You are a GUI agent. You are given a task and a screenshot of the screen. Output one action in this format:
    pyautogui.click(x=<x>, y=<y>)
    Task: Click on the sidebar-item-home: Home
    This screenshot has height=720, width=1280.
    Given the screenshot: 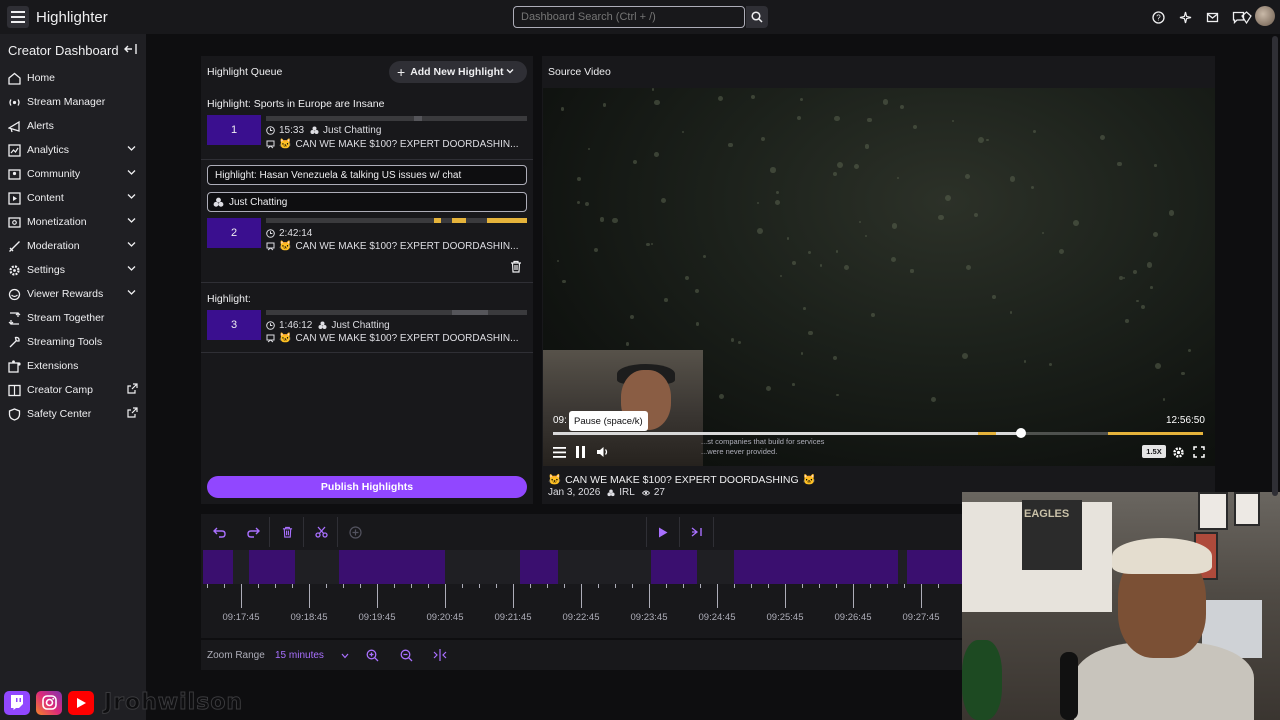 What is the action you would take?
    pyautogui.click(x=73, y=78)
    